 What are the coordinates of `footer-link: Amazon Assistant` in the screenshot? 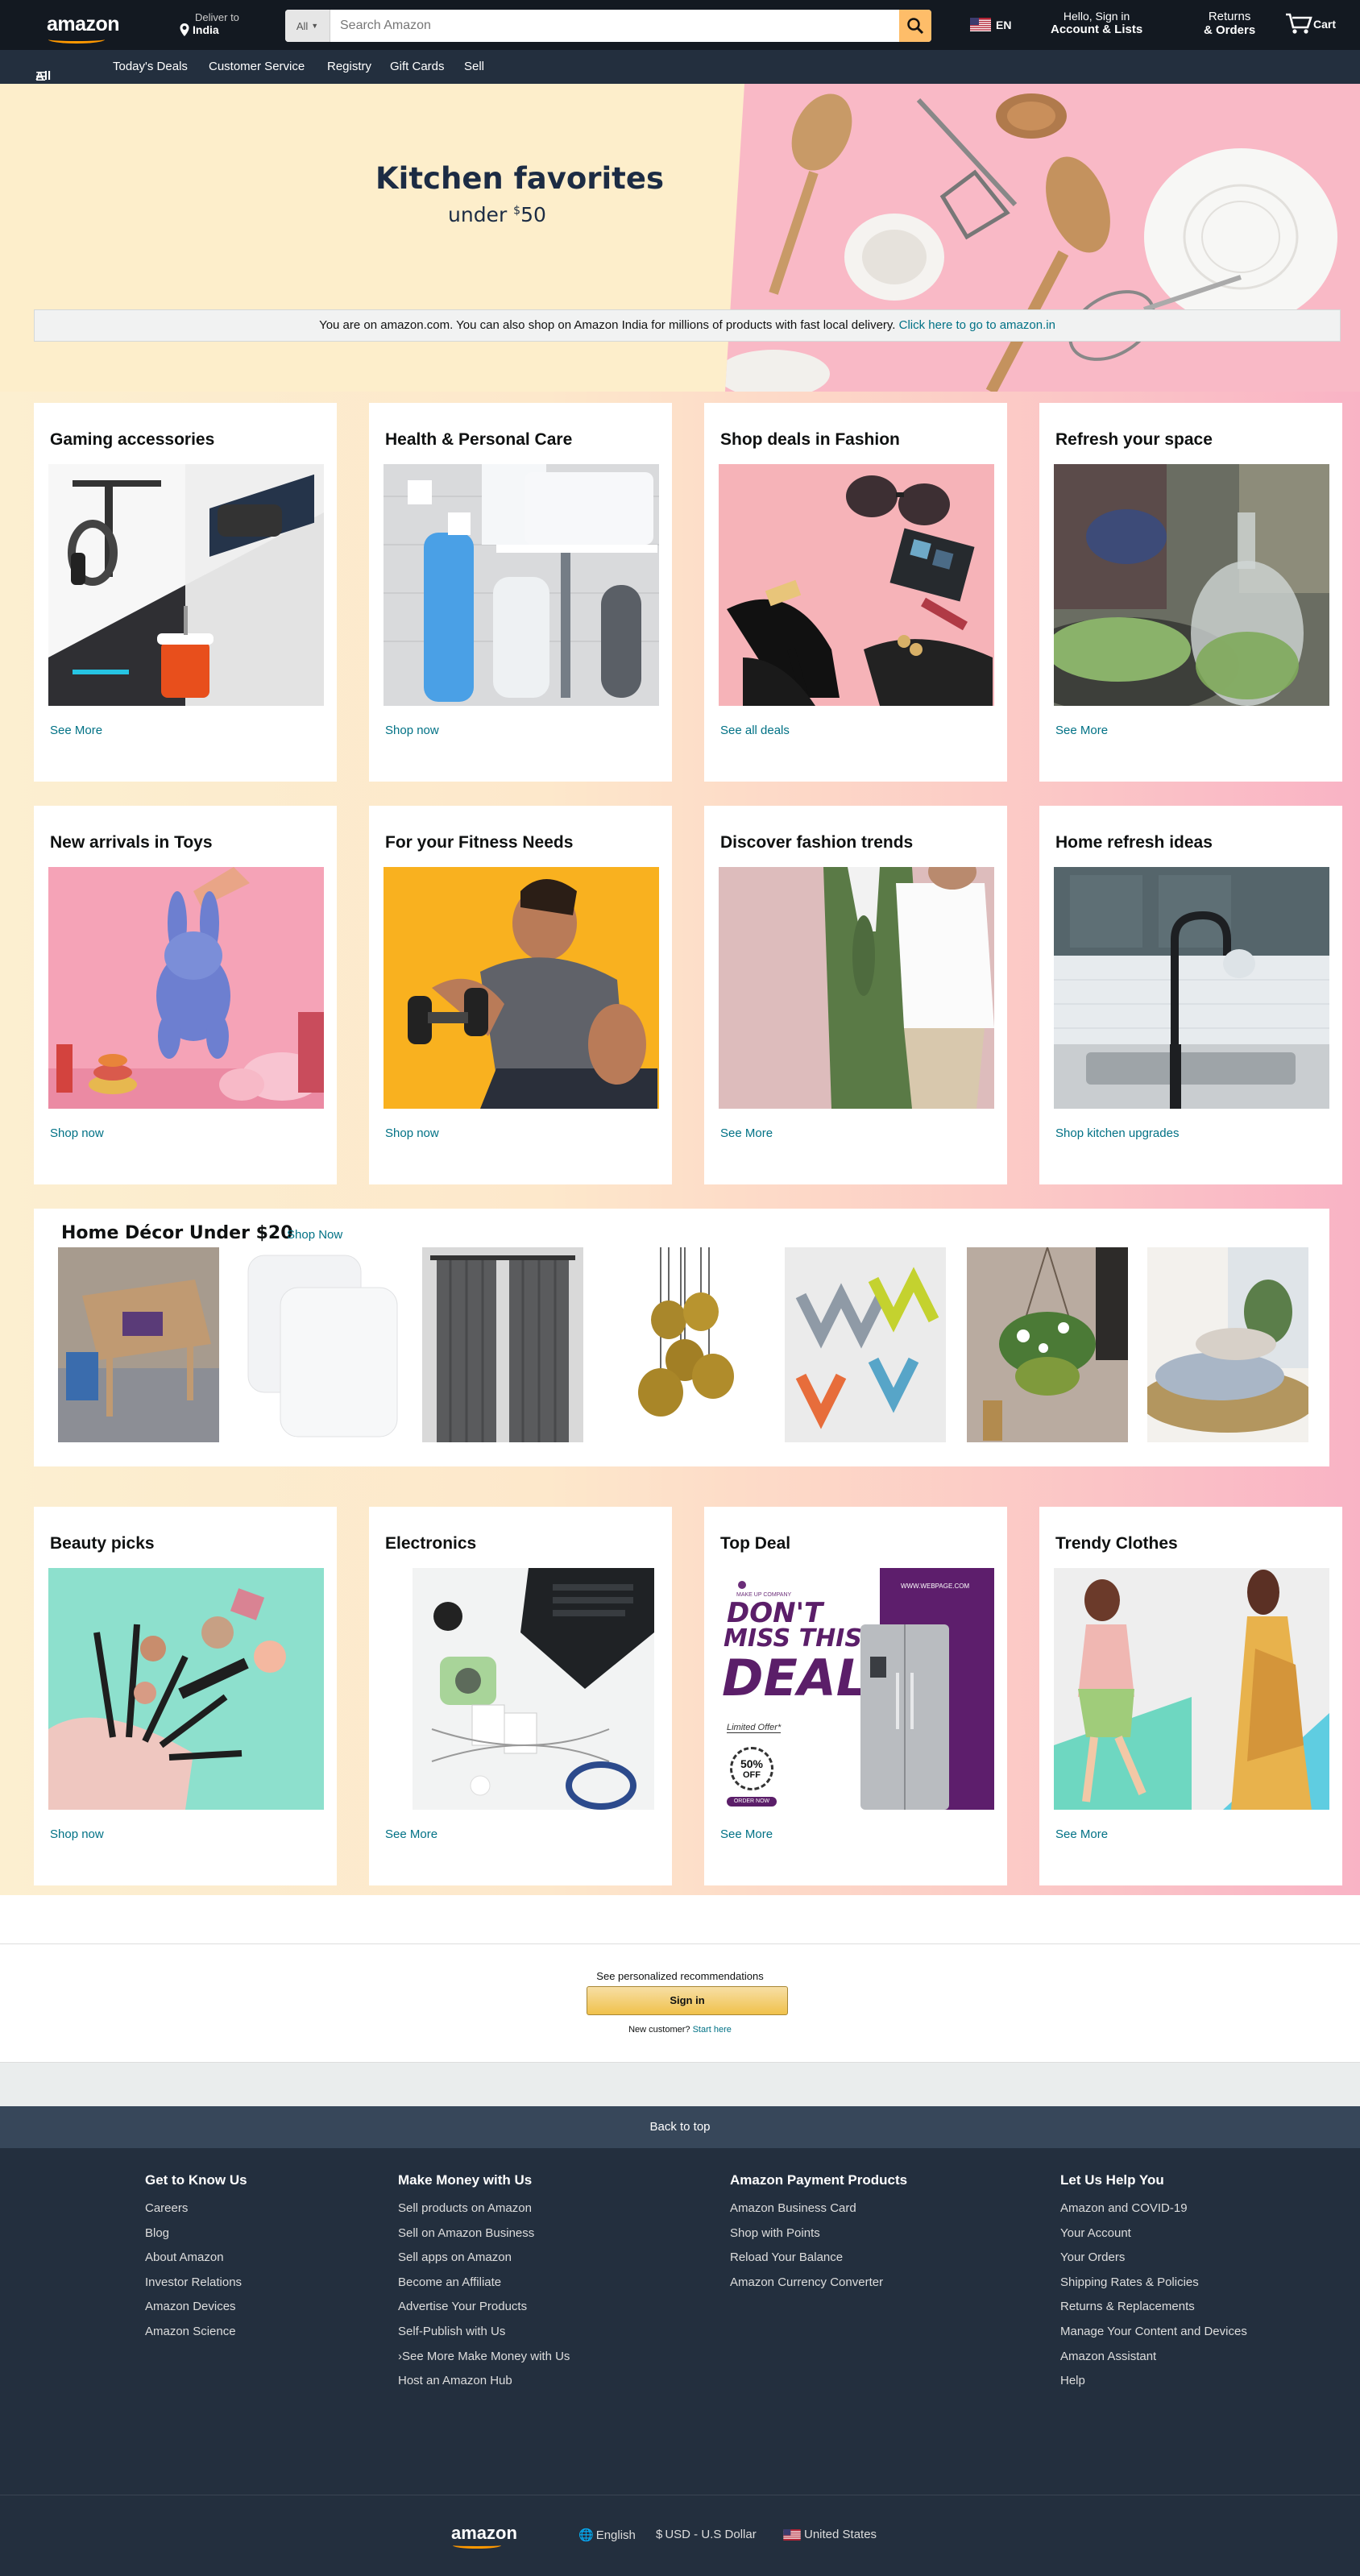 It's located at (1153, 2357).